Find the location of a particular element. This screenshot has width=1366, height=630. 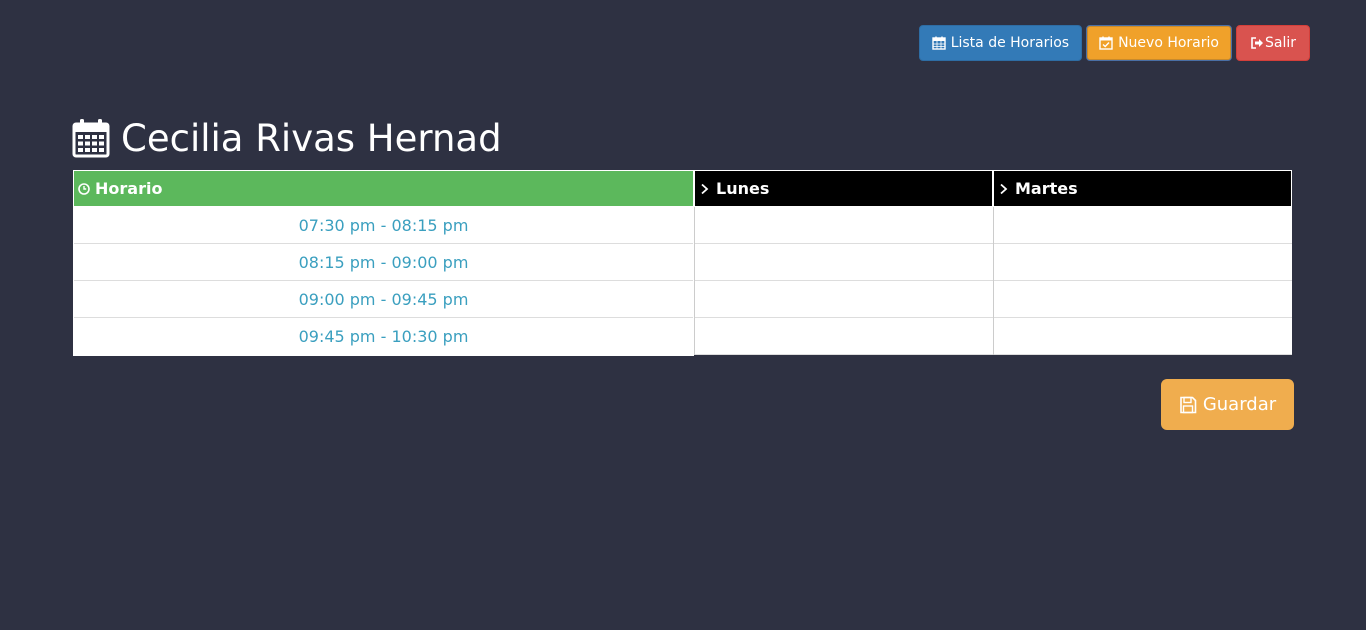

tuesday-cells is located at coordinates (1142, 281).